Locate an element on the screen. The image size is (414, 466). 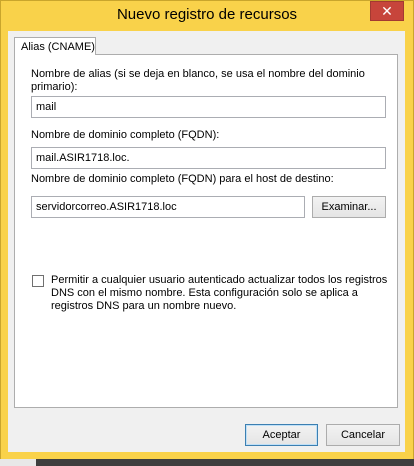
window-title: Nuevo registro de recursos is located at coordinates (207, 14).